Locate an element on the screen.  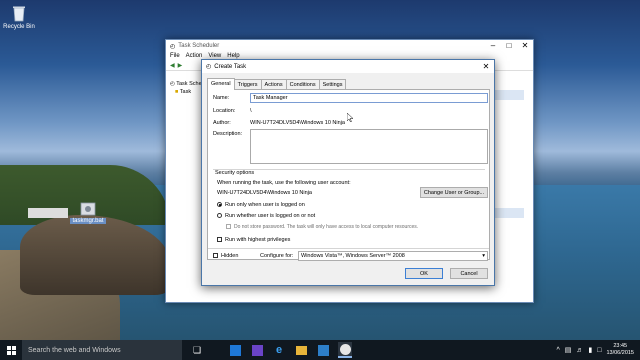
clock-time: 23:45 is located at coordinates (620, 346).